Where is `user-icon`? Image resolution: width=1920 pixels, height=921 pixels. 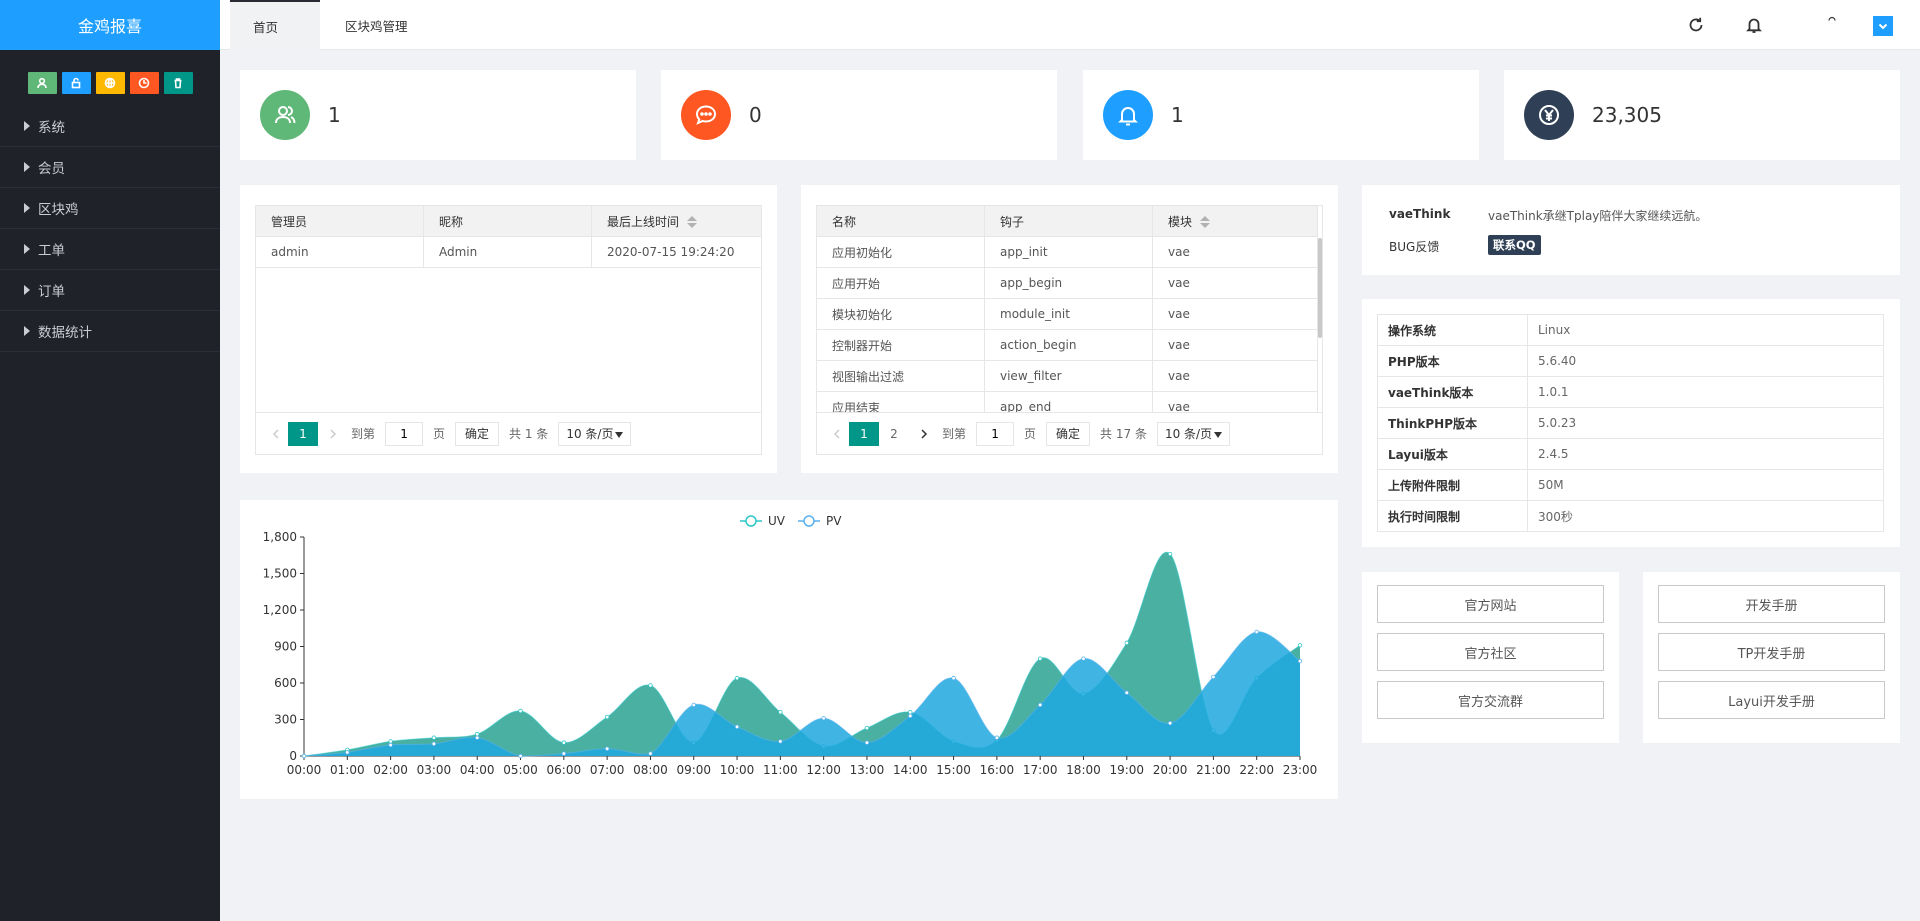 user-icon is located at coordinates (42, 83).